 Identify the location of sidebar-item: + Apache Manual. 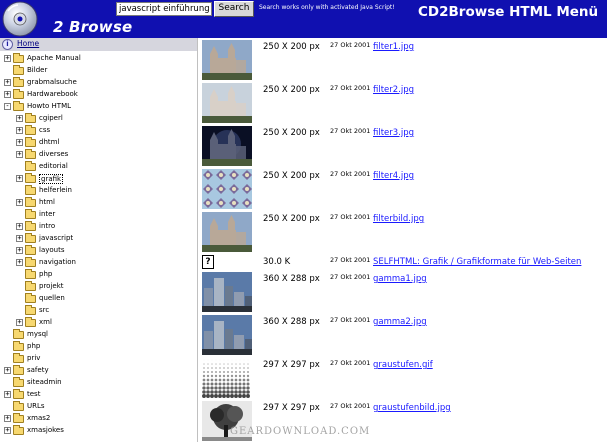
(98, 59).